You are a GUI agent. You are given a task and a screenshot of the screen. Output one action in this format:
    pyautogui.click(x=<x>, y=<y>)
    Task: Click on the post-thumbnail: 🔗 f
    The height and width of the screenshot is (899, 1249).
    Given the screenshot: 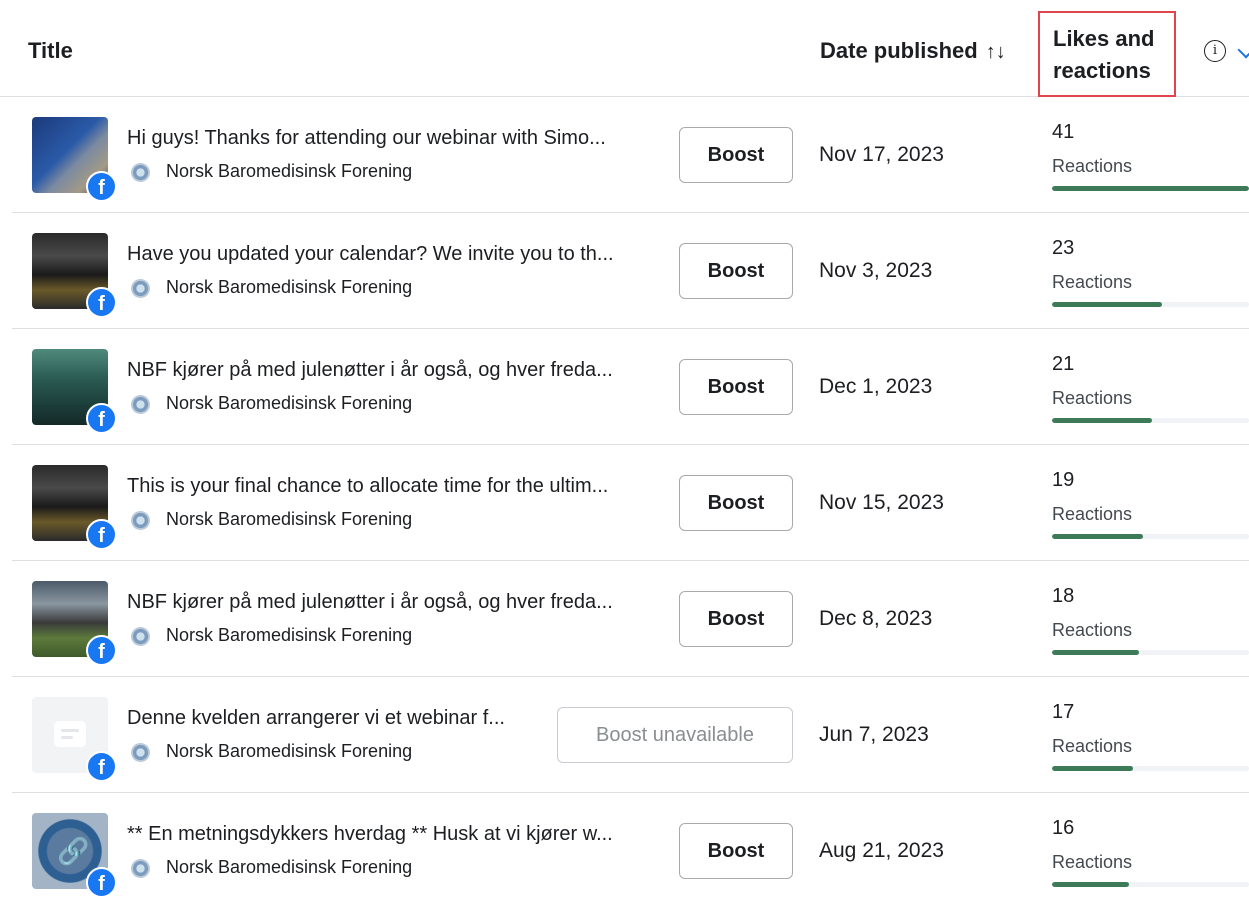 What is the action you would take?
    pyautogui.click(x=74, y=855)
    